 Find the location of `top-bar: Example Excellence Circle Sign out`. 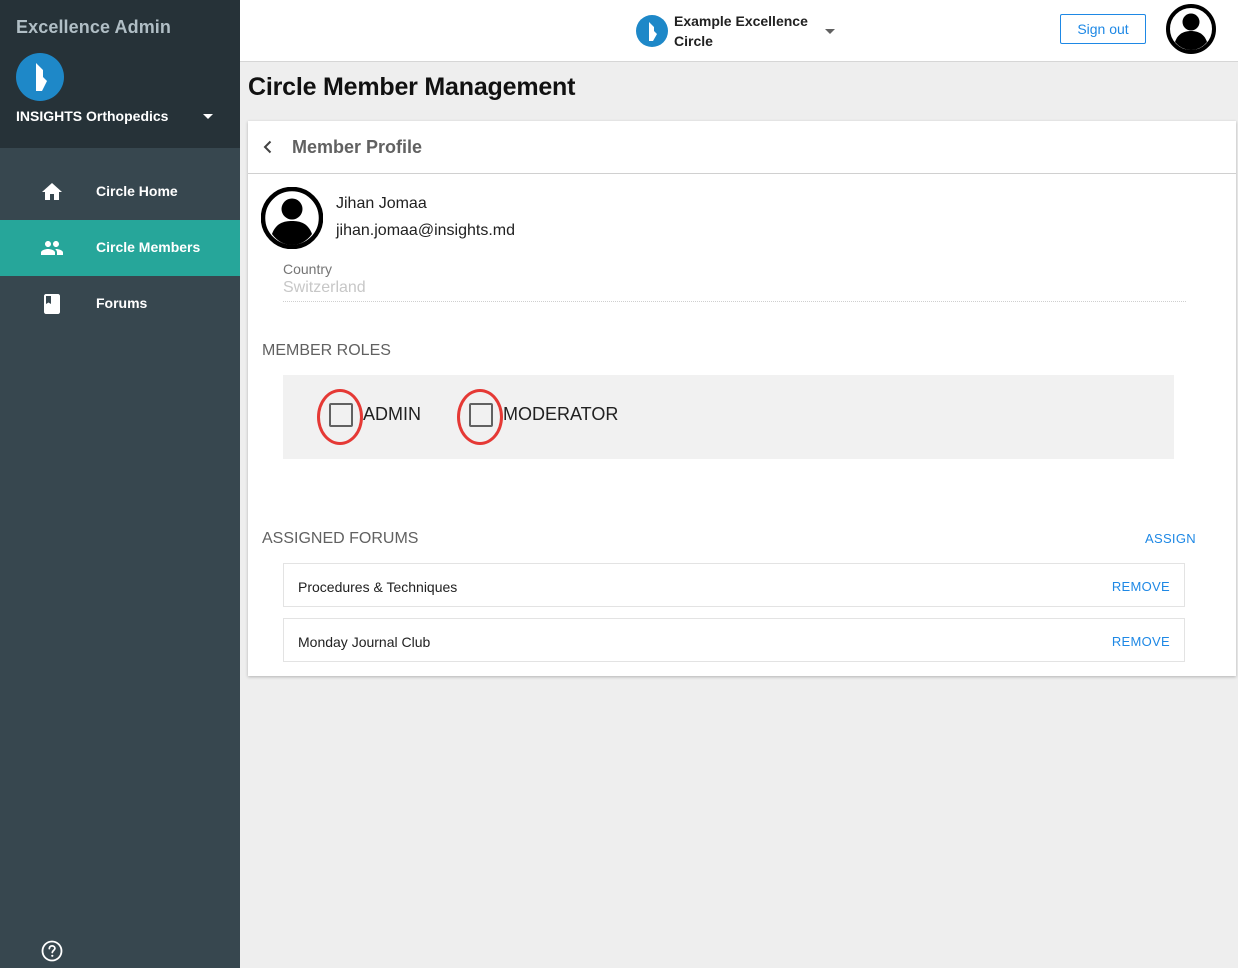

top-bar: Example Excellence Circle Sign out is located at coordinates (739, 31).